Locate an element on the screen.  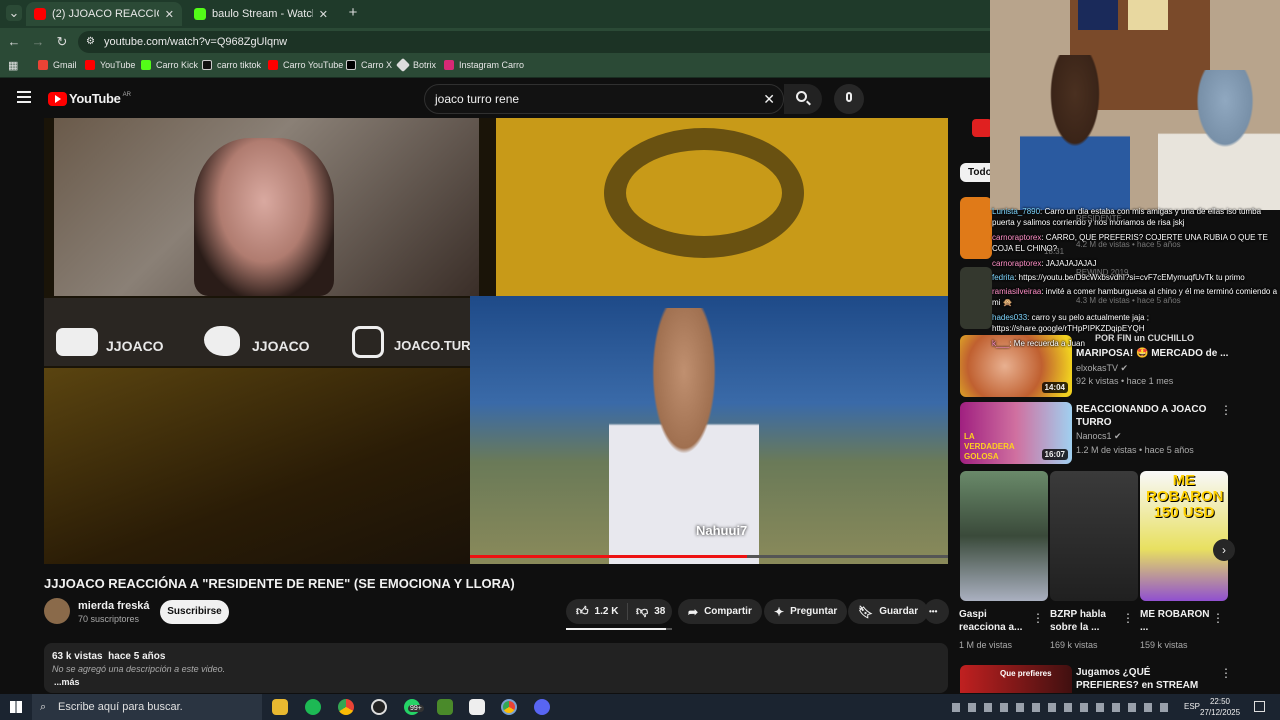
sparkle-icon: ✦ is located at coordinates (779, 611).